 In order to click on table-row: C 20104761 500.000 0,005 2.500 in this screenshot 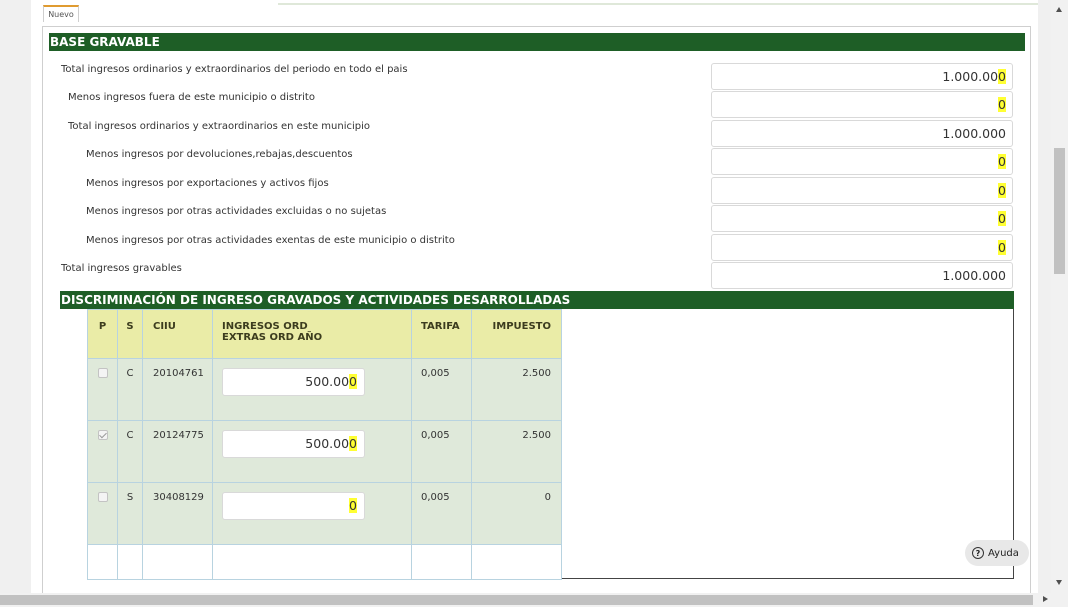, I will do `click(324, 389)`.